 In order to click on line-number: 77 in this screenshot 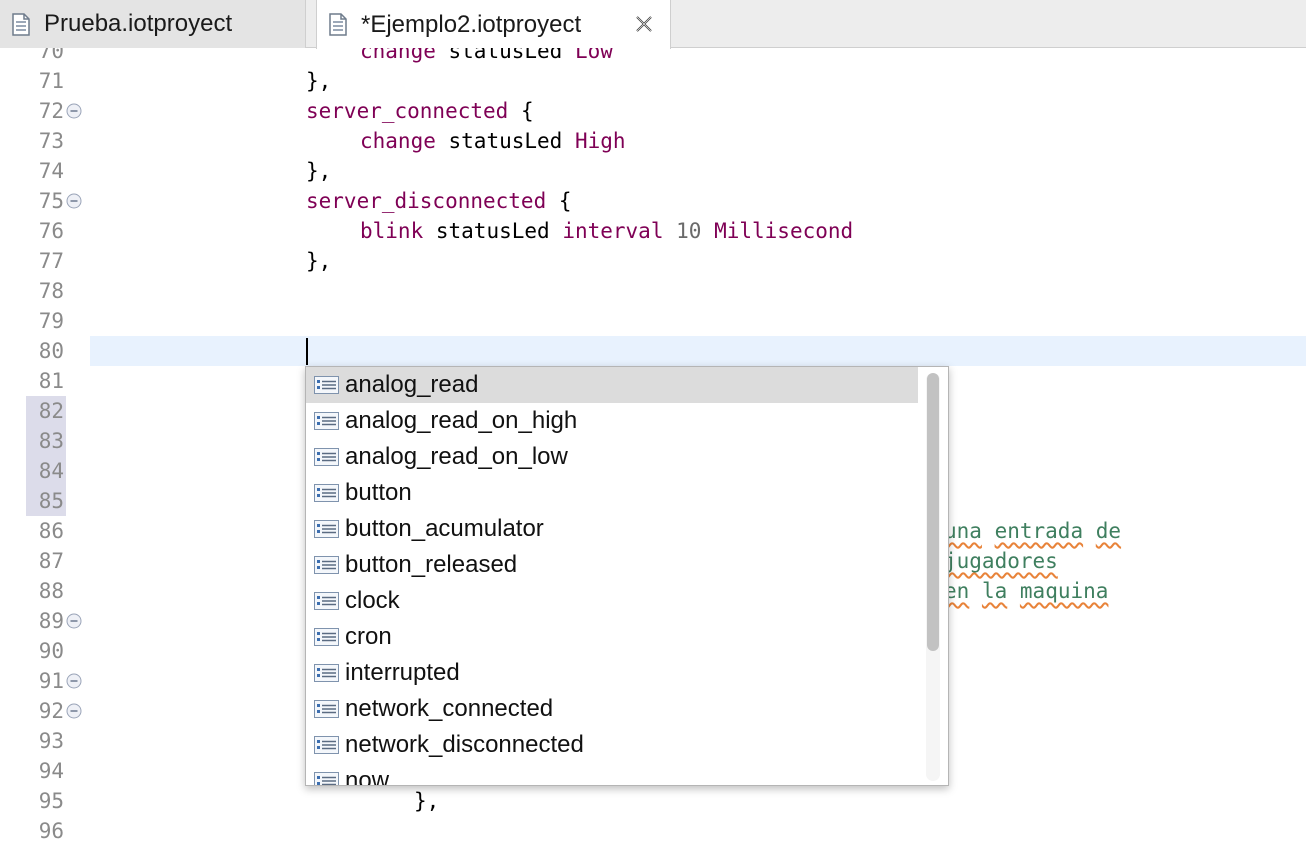, I will do `click(51, 261)`.